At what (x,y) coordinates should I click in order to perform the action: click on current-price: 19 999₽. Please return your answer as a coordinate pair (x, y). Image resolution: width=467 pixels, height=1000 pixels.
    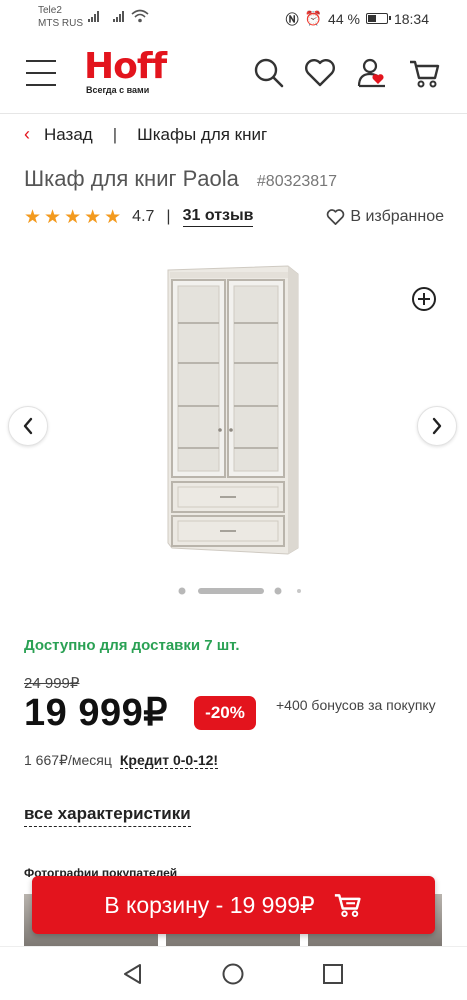
    Looking at the image, I should click on (96, 713).